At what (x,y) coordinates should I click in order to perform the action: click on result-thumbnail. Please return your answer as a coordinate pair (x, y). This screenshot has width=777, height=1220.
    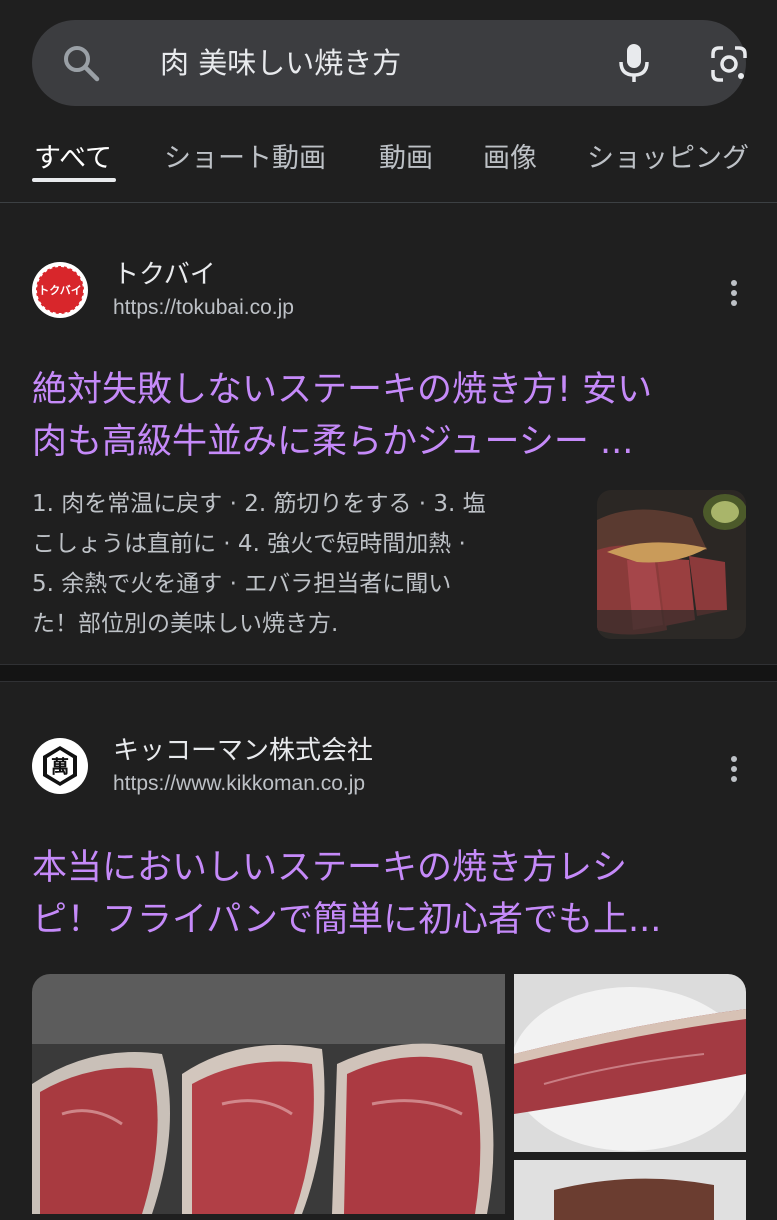
    Looking at the image, I should click on (671, 564).